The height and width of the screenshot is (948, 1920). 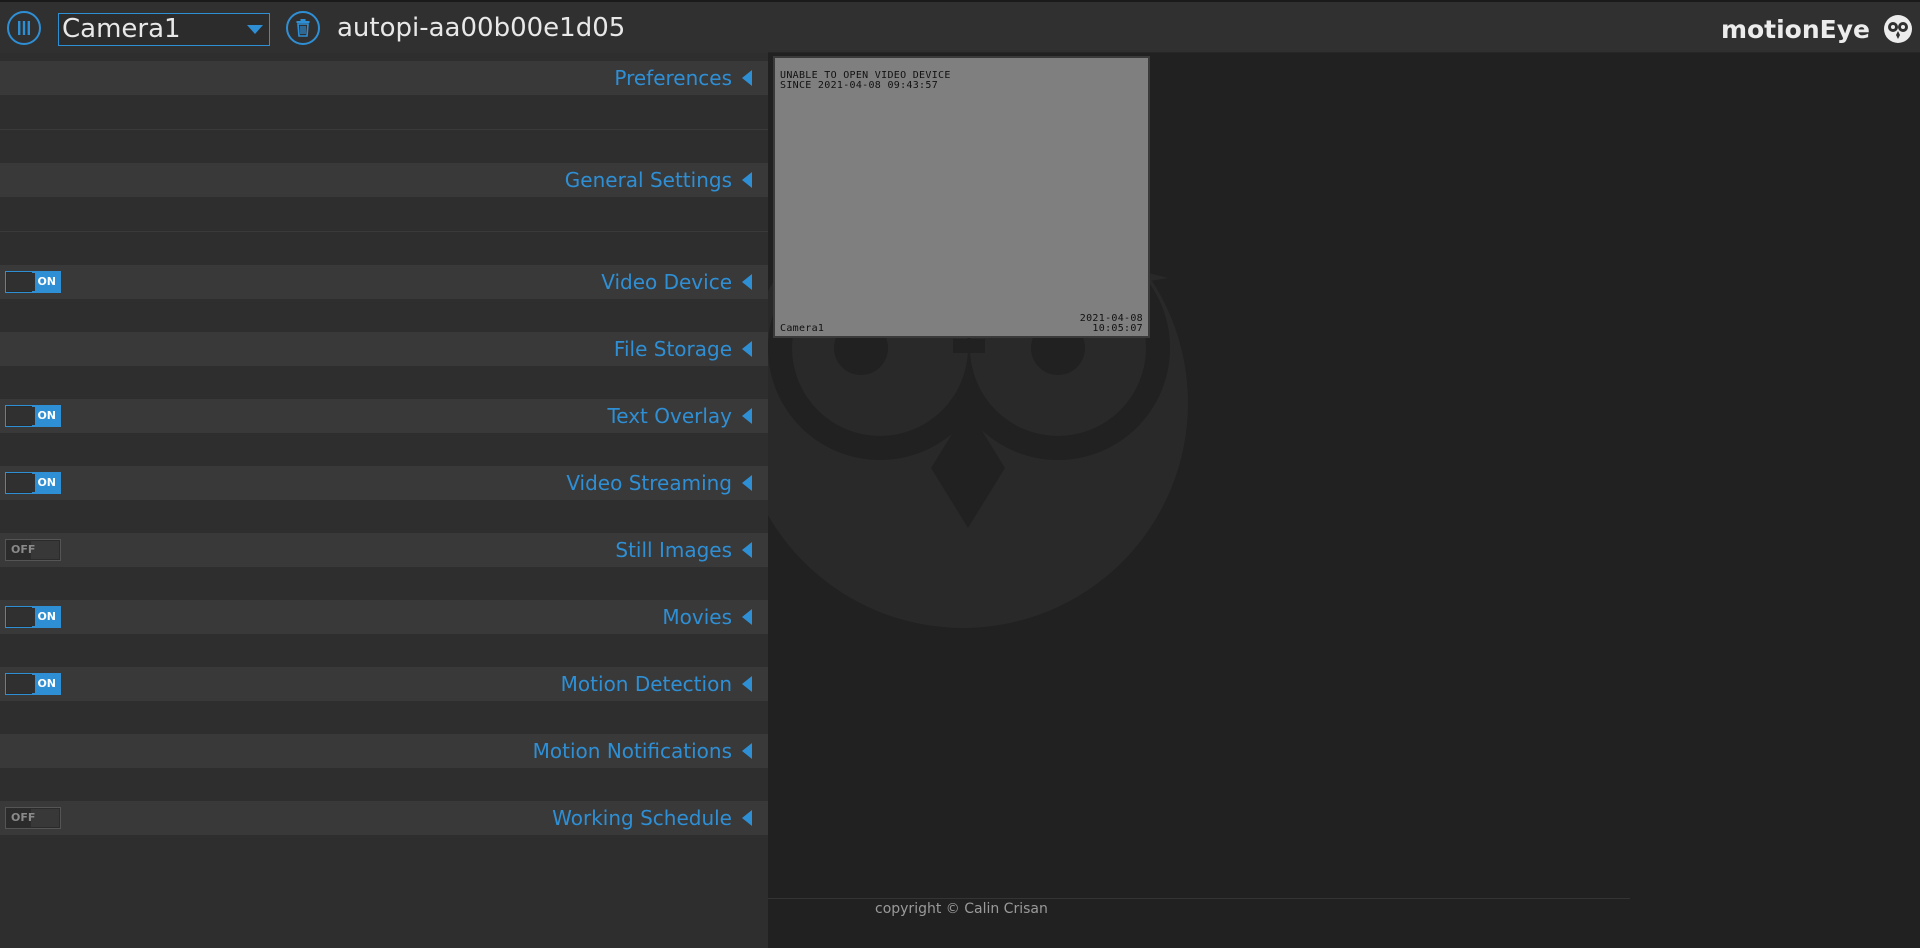 I want to click on camera-select-value: Camera1, so click(x=121, y=29).